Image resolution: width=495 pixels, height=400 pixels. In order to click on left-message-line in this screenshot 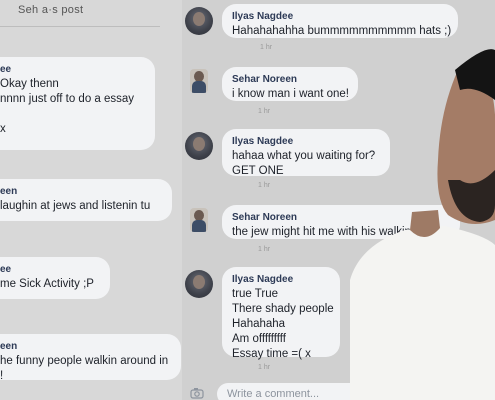, I will do `click(72, 114)`.